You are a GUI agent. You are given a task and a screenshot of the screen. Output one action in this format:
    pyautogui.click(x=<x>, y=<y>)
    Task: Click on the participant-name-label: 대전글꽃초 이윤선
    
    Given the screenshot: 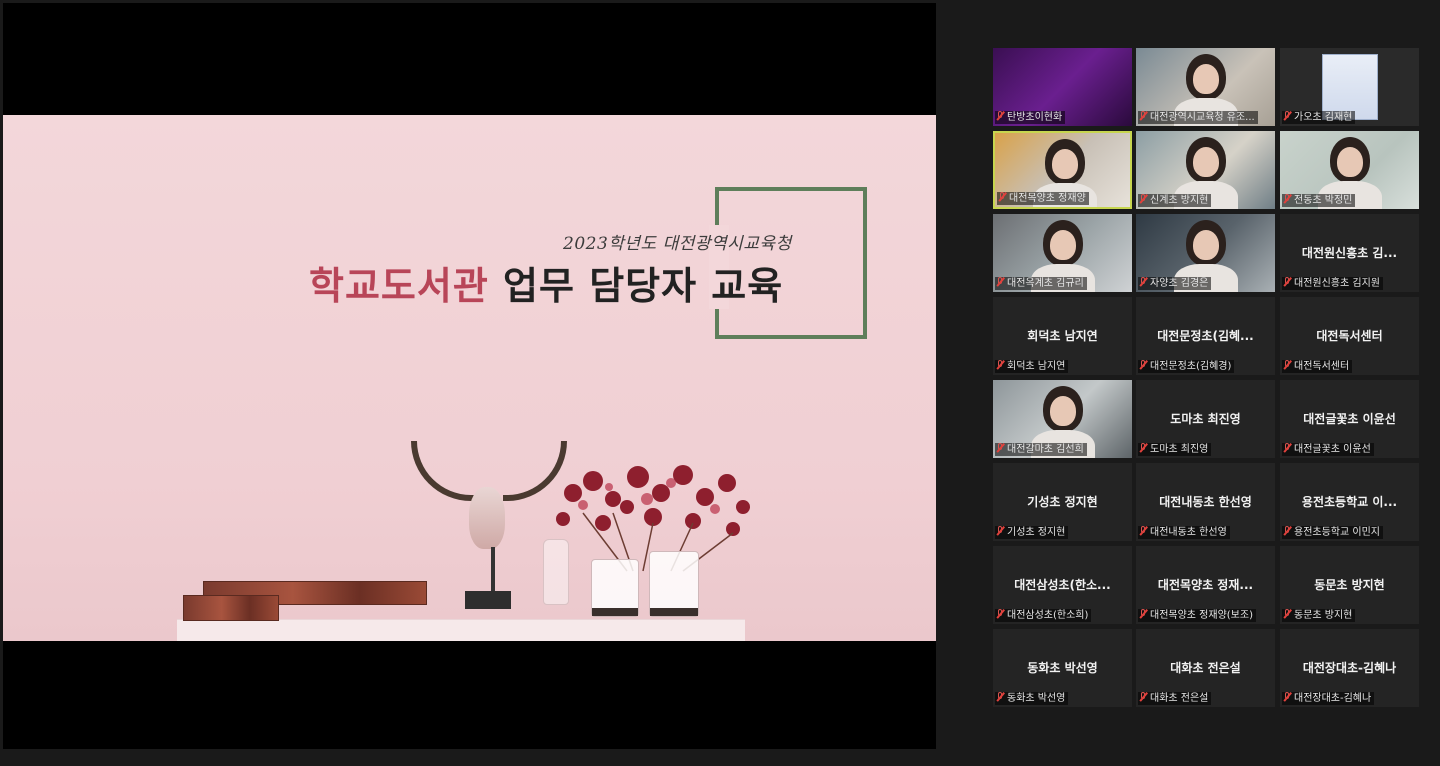 What is the action you would take?
    pyautogui.click(x=1328, y=449)
    